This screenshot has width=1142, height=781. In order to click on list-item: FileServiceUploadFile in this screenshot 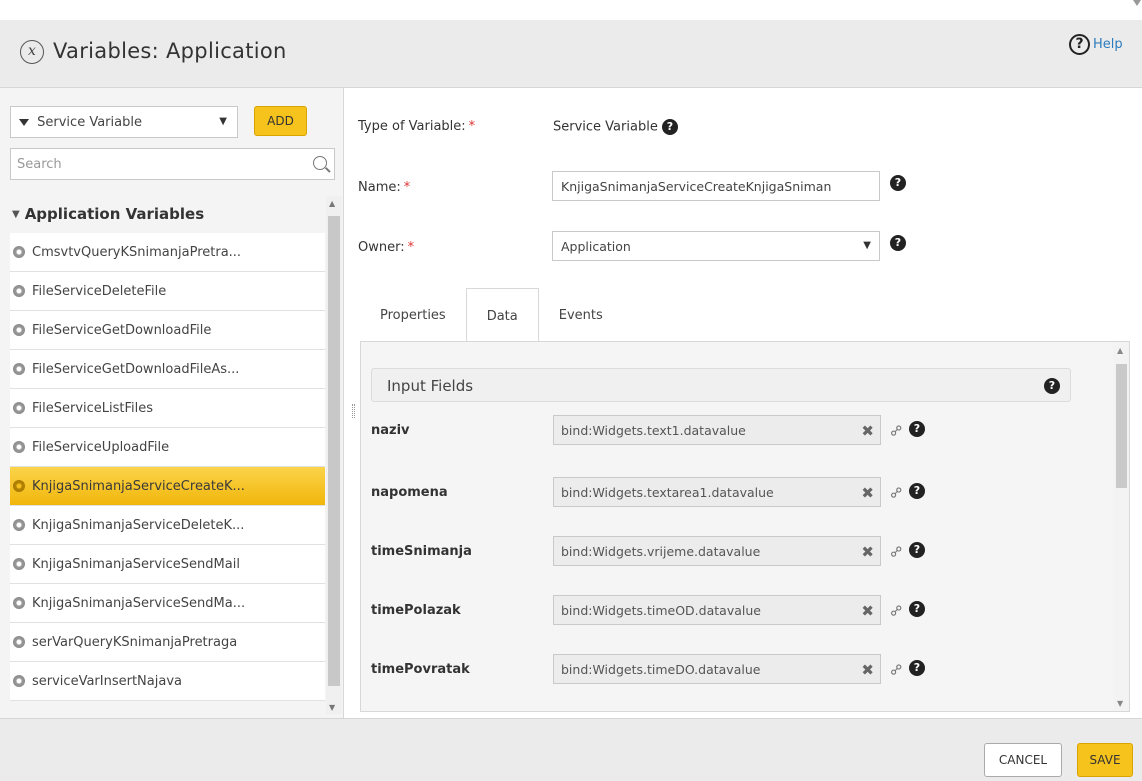, I will do `click(167, 447)`.